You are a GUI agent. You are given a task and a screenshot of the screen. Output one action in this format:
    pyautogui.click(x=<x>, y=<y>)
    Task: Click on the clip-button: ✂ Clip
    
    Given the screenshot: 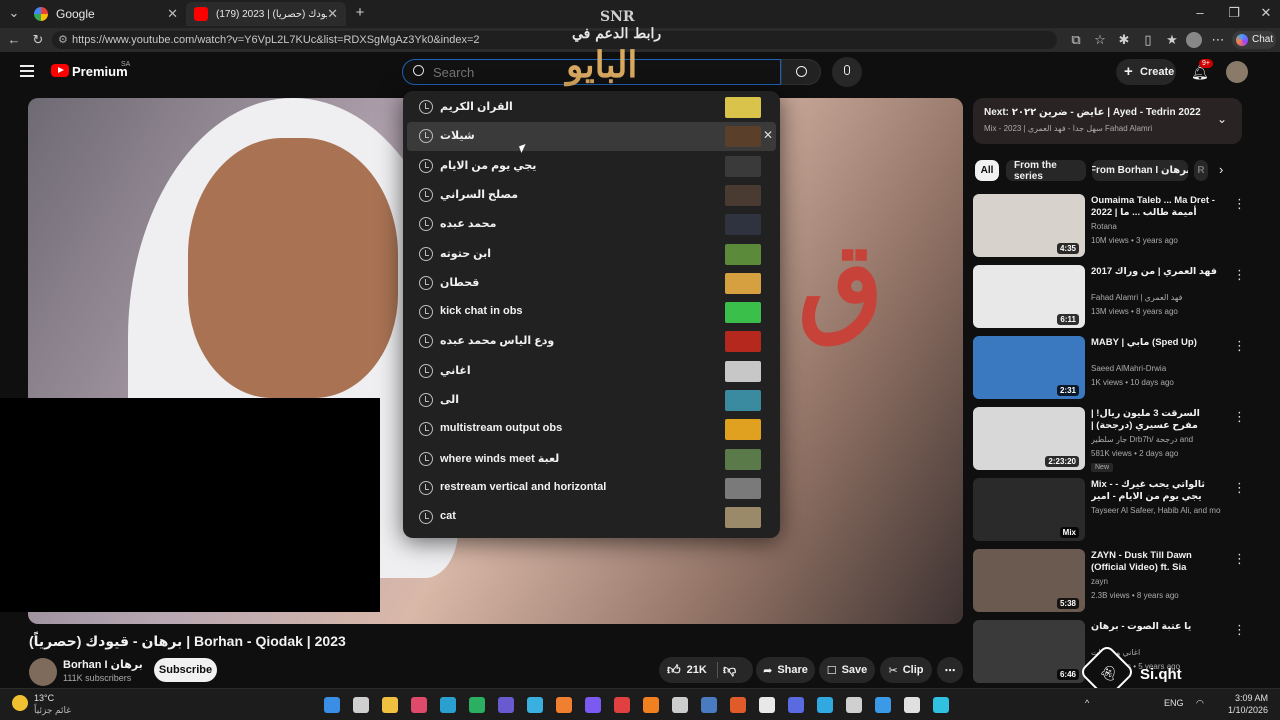 What is the action you would take?
    pyautogui.click(x=906, y=670)
    